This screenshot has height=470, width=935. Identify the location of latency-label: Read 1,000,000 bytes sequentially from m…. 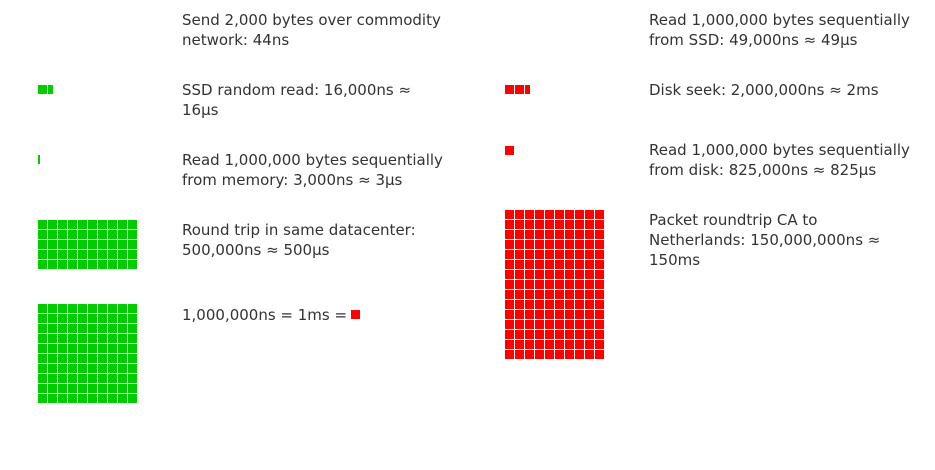
(312, 170).